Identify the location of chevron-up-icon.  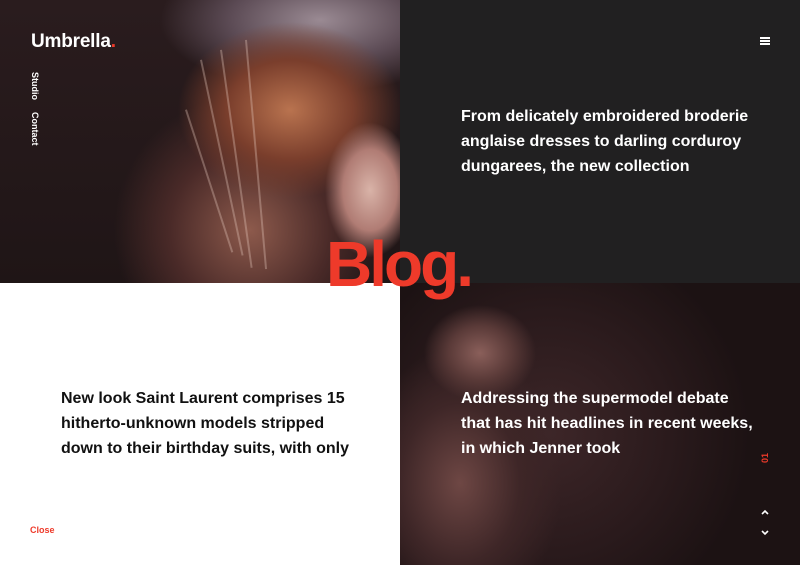
(765, 513).